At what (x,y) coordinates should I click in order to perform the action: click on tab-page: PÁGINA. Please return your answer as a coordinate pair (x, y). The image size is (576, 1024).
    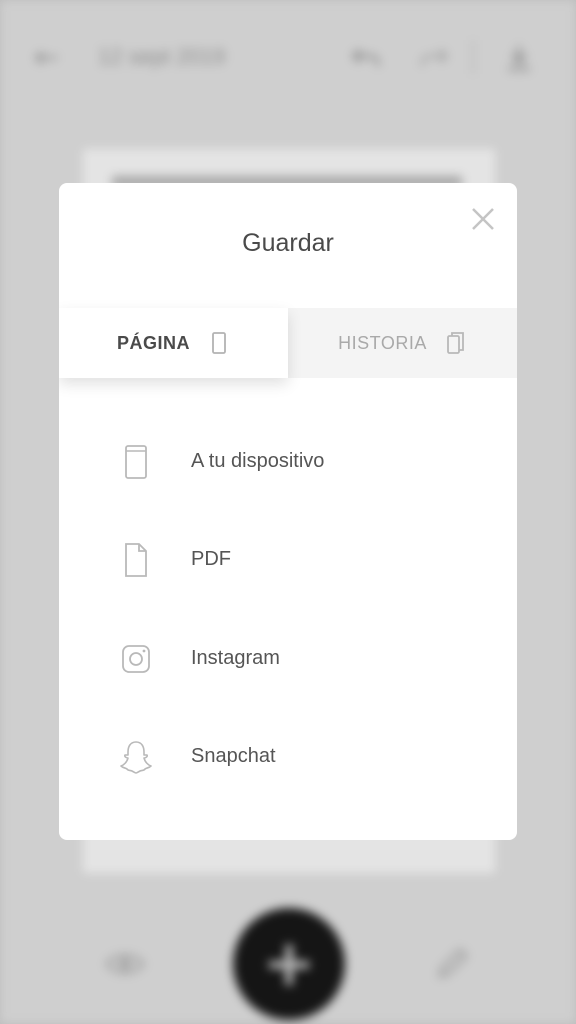
    Looking at the image, I should click on (173, 343).